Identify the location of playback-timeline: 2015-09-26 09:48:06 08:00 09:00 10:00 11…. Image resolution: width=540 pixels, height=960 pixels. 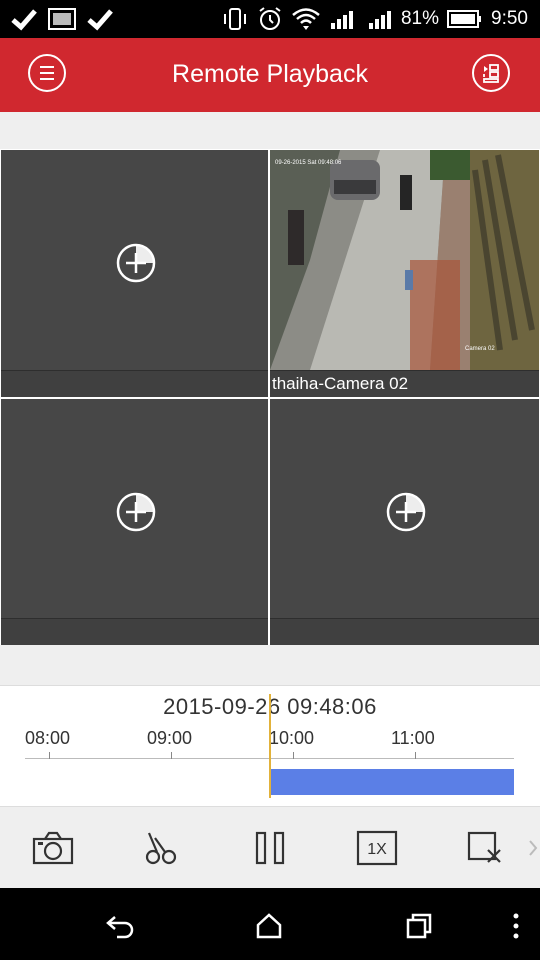
(270, 745).